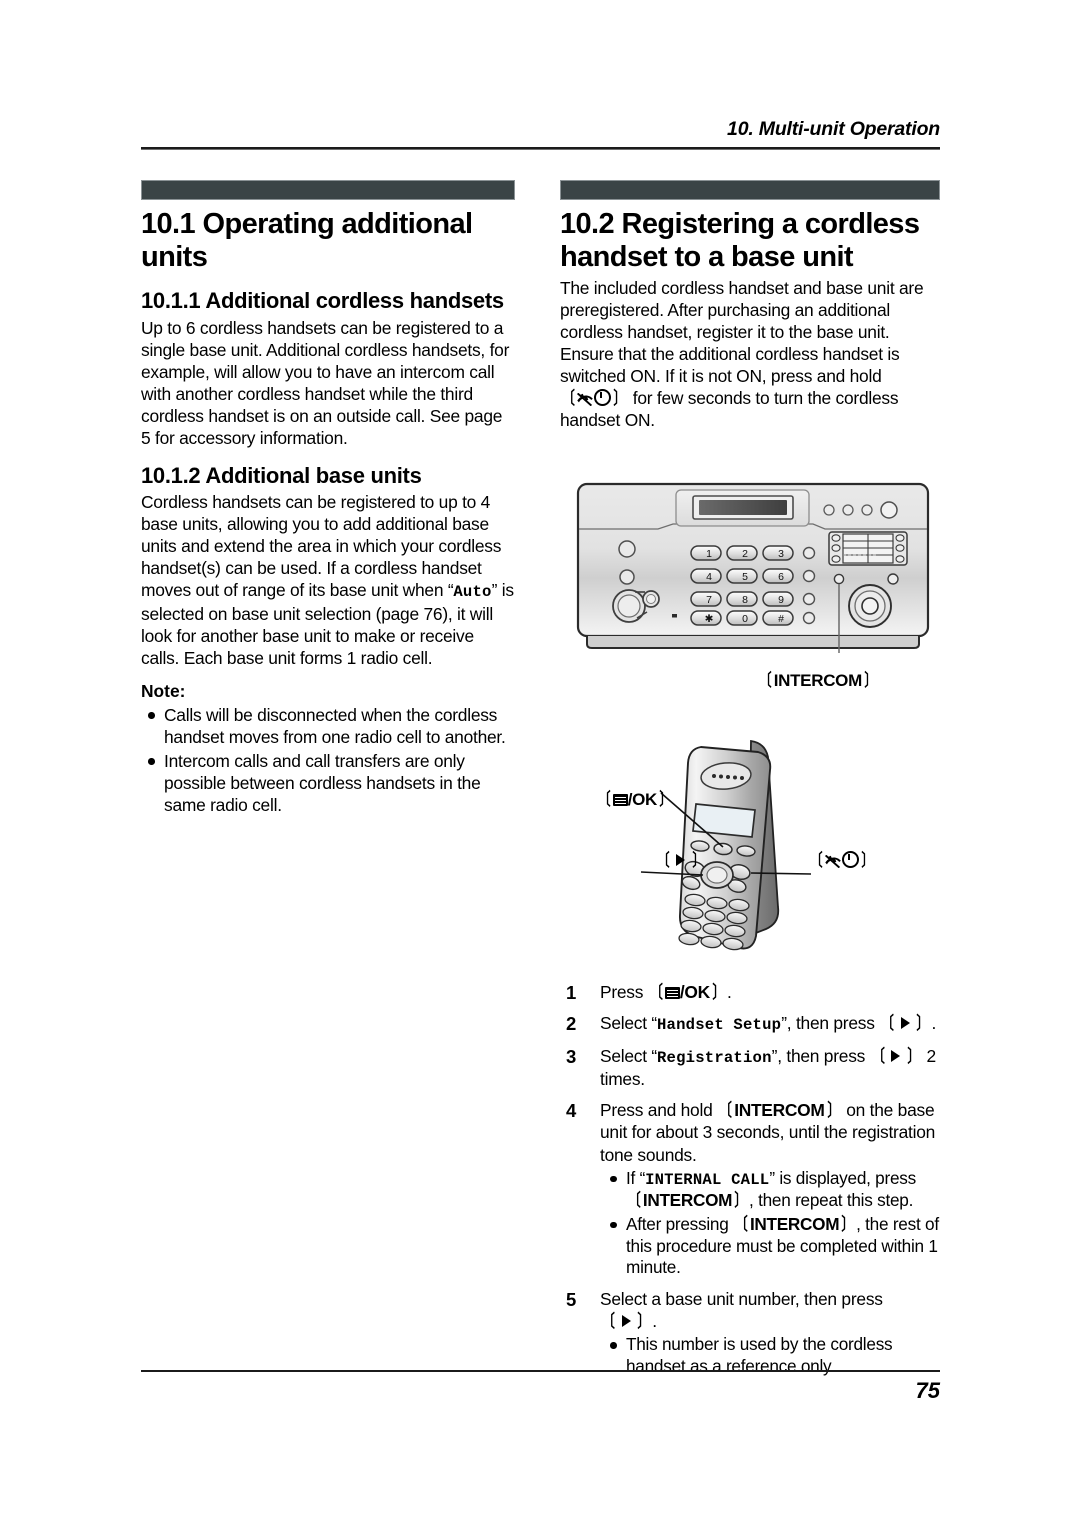 This screenshot has height=1528, width=1080. I want to click on svg-text: 3, so click(781, 554).